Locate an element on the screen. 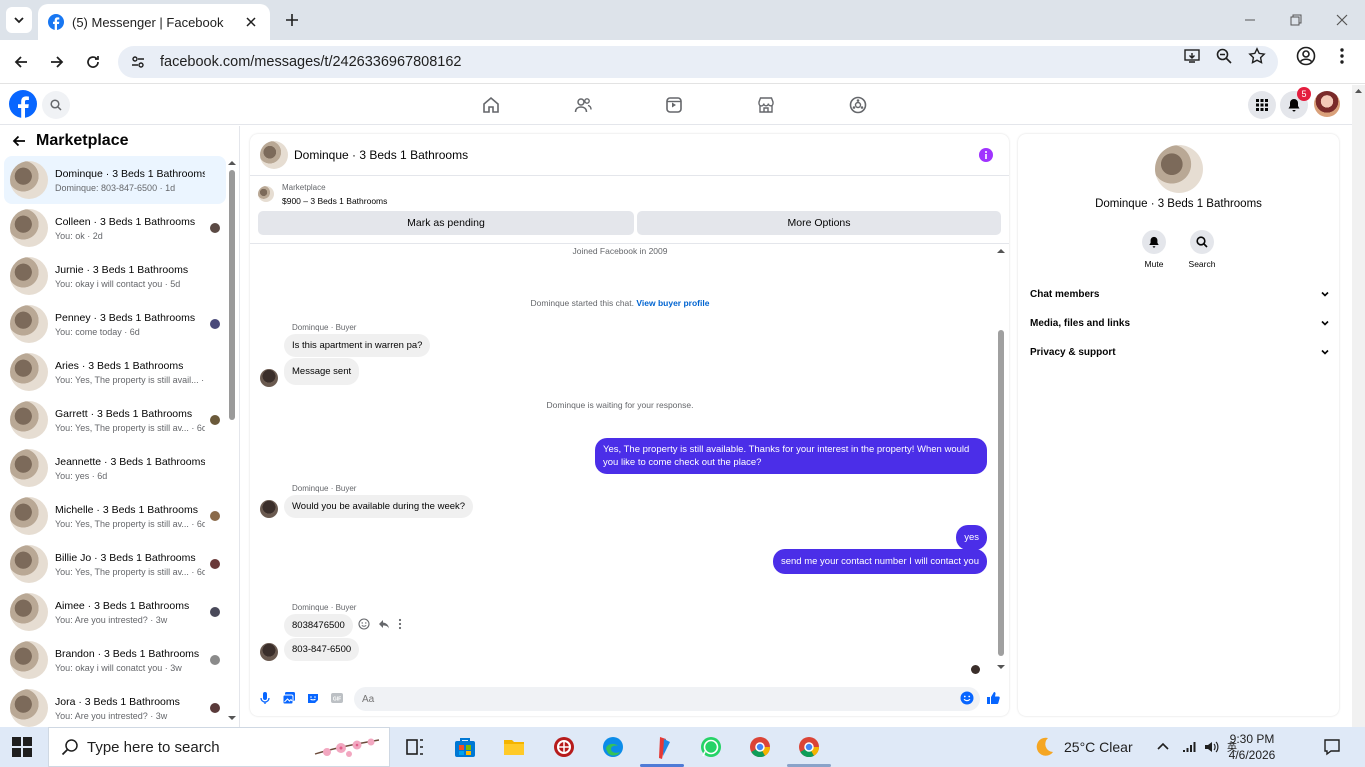 The height and width of the screenshot is (767, 1365). chrome-profile-icon is located at coordinates (760, 747).